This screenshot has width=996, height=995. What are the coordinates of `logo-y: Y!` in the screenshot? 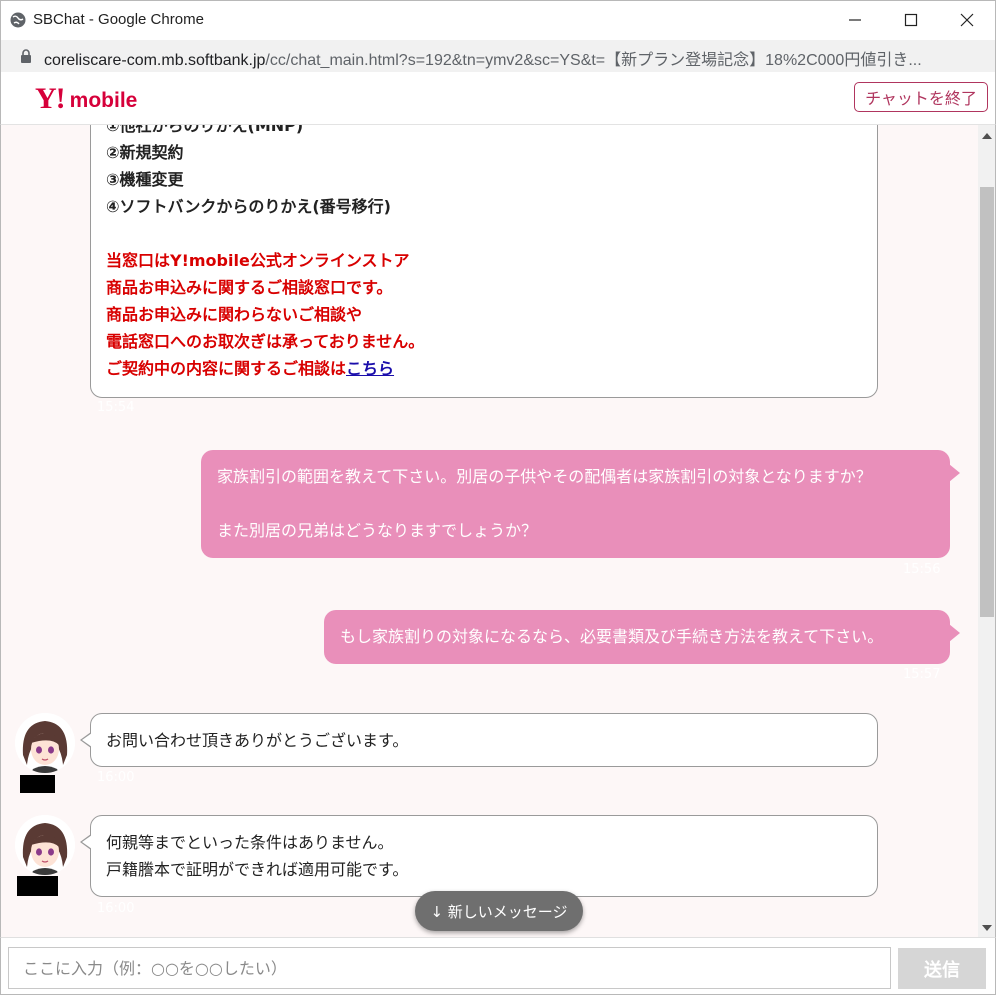 It's located at (50, 98).